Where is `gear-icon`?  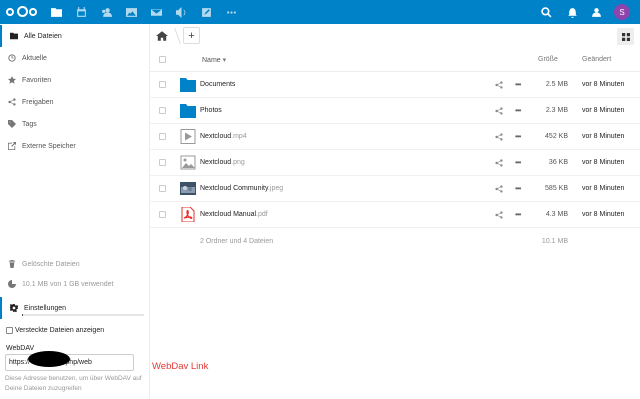 gear-icon is located at coordinates (13, 307).